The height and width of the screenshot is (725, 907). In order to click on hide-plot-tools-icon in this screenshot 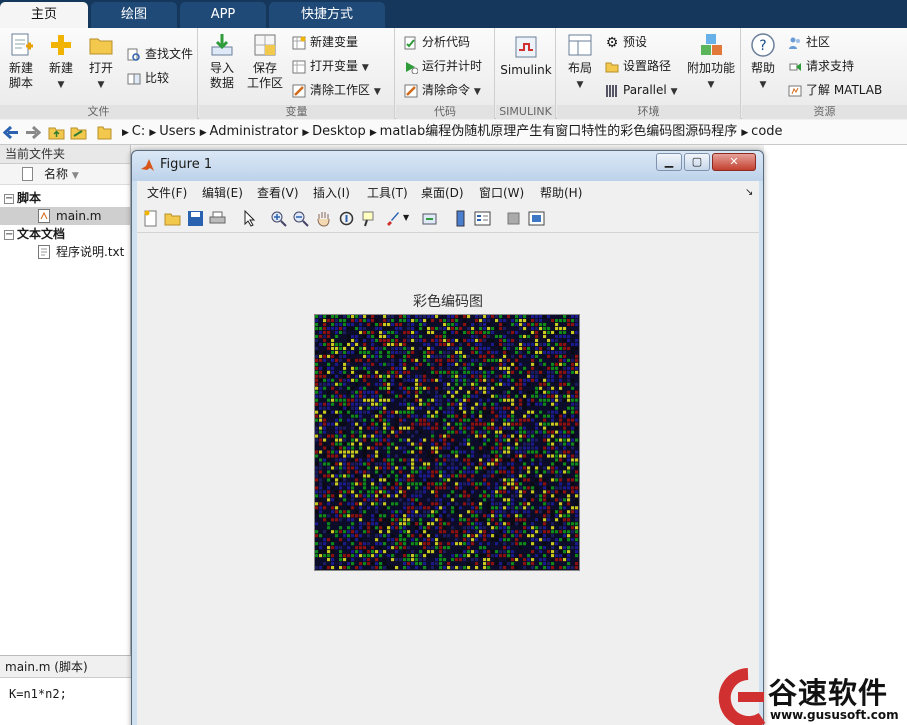, I will do `click(513, 218)`.